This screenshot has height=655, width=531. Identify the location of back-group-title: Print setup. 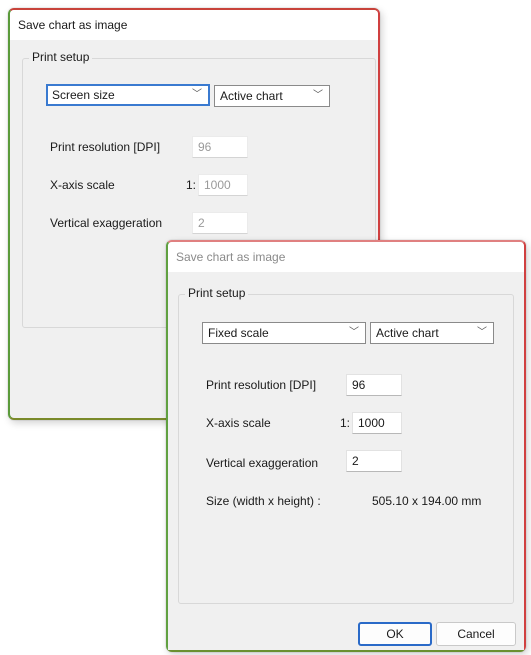
(61, 57).